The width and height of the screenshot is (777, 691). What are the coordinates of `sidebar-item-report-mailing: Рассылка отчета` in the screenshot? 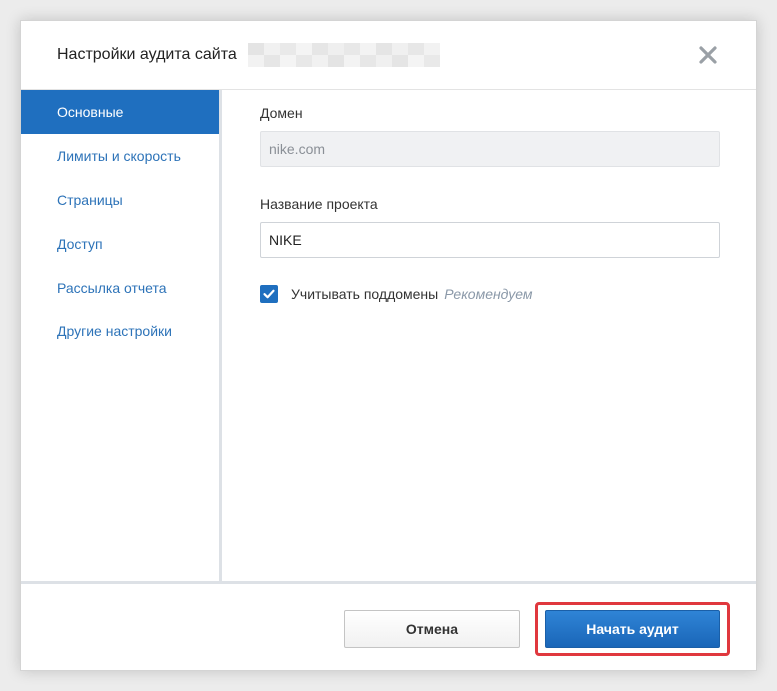 It's located at (120, 288).